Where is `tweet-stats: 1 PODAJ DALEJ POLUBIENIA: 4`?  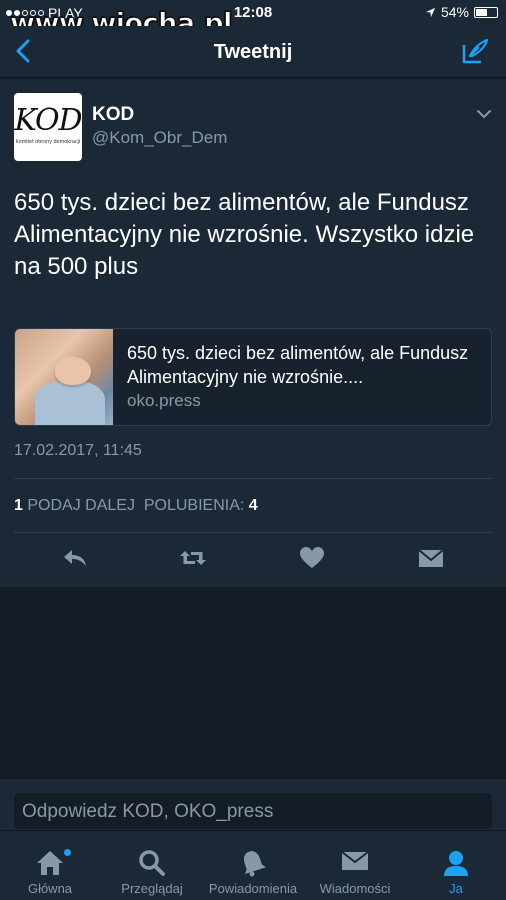
tweet-stats: 1 PODAJ DALEJ POLUBIENIA: 4 is located at coordinates (136, 506).